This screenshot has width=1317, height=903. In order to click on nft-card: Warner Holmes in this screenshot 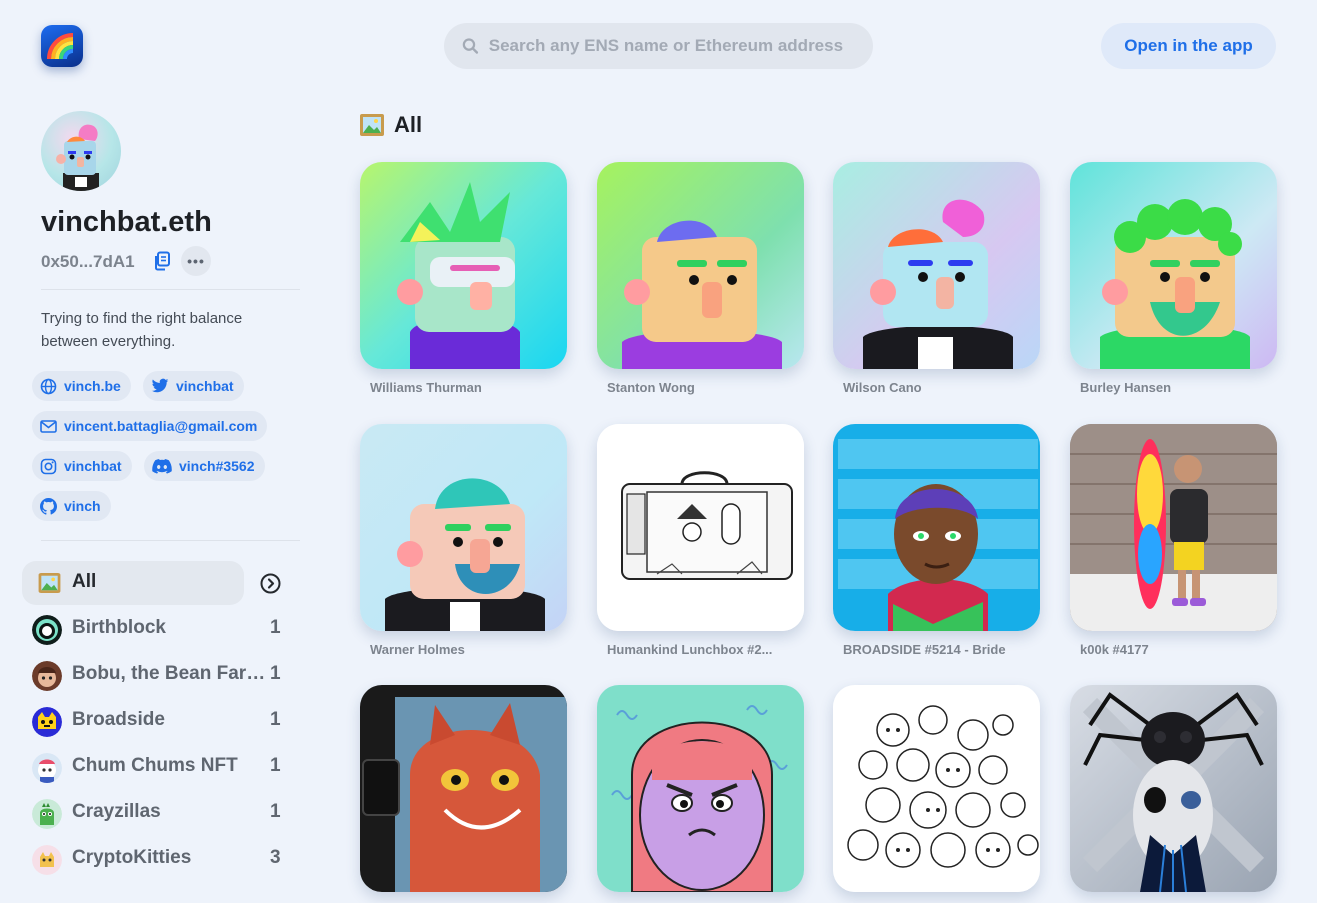, I will do `click(463, 540)`.